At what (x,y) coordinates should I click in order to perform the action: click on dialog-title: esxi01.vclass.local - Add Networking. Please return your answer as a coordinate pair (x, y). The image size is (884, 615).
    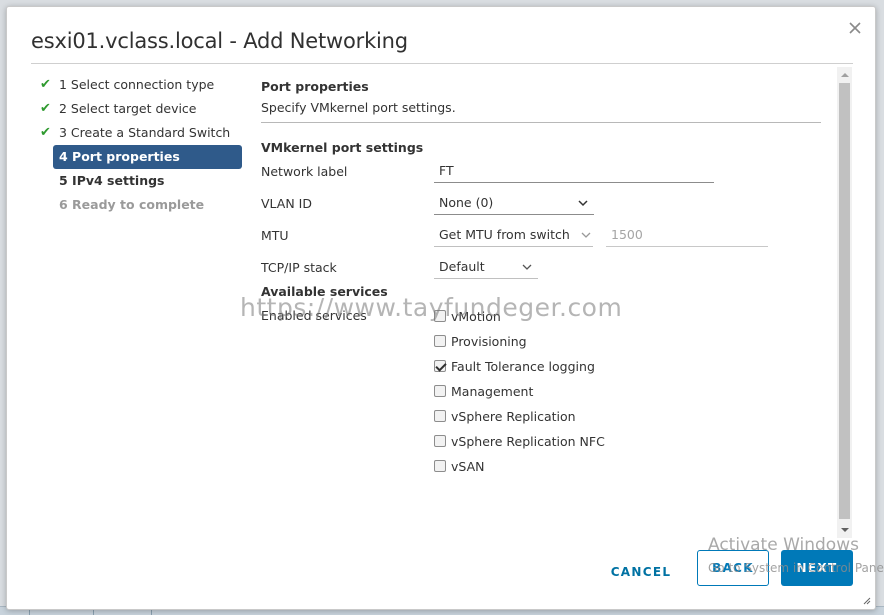
    Looking at the image, I should click on (219, 41).